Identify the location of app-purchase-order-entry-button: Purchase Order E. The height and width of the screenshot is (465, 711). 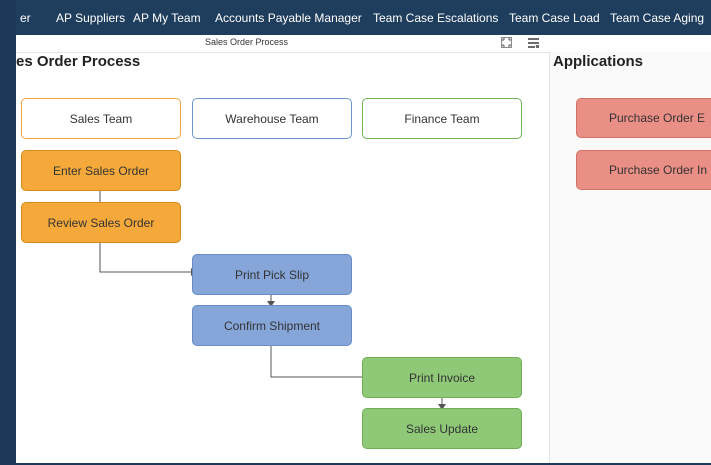
(643, 118).